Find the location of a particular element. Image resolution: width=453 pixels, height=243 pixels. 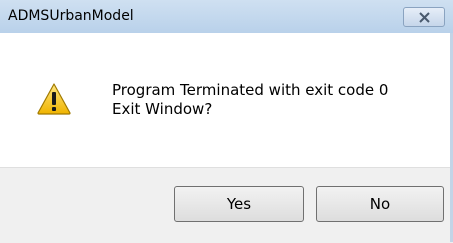

close-button is located at coordinates (424, 17).